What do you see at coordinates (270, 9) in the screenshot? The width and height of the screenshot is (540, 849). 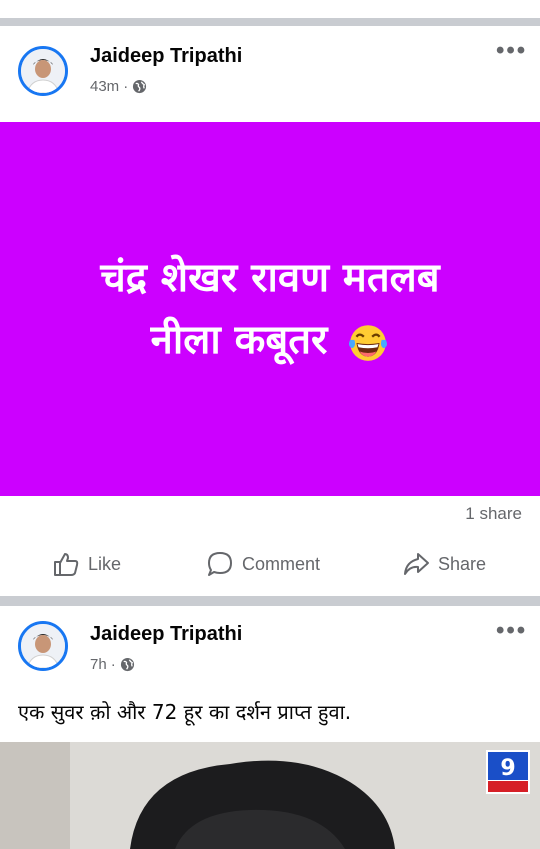 I see `previous-card-bottom` at bounding box center [270, 9].